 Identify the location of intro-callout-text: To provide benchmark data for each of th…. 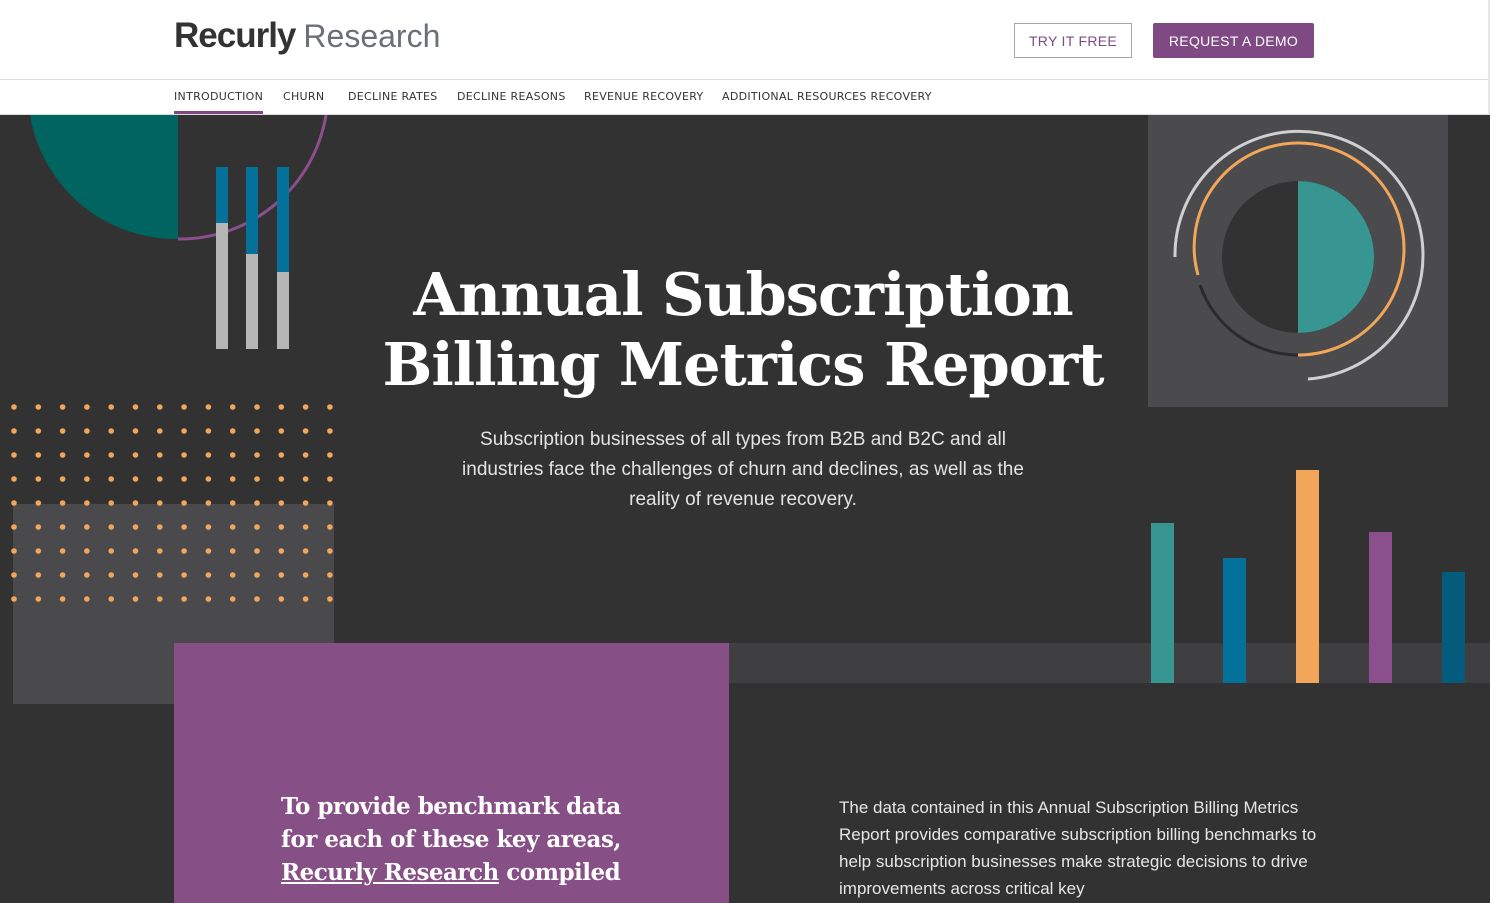
(451, 839).